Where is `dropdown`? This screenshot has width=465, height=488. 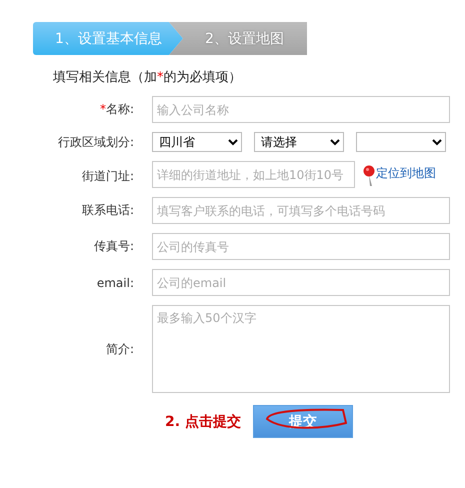
dropdown is located at coordinates (401, 142).